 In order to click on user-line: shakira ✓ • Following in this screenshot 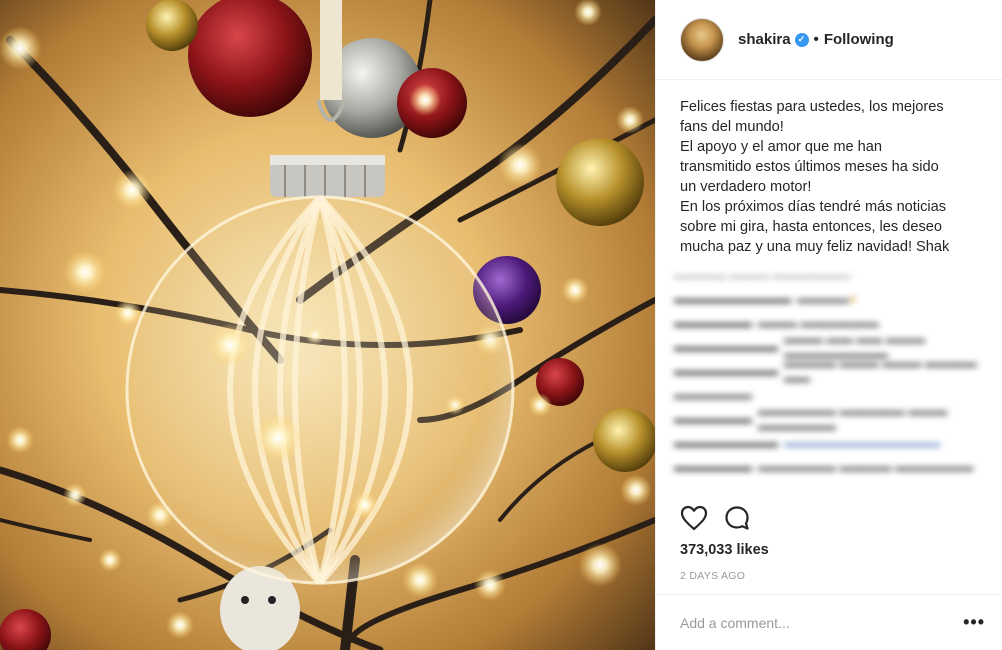, I will do `click(816, 39)`.